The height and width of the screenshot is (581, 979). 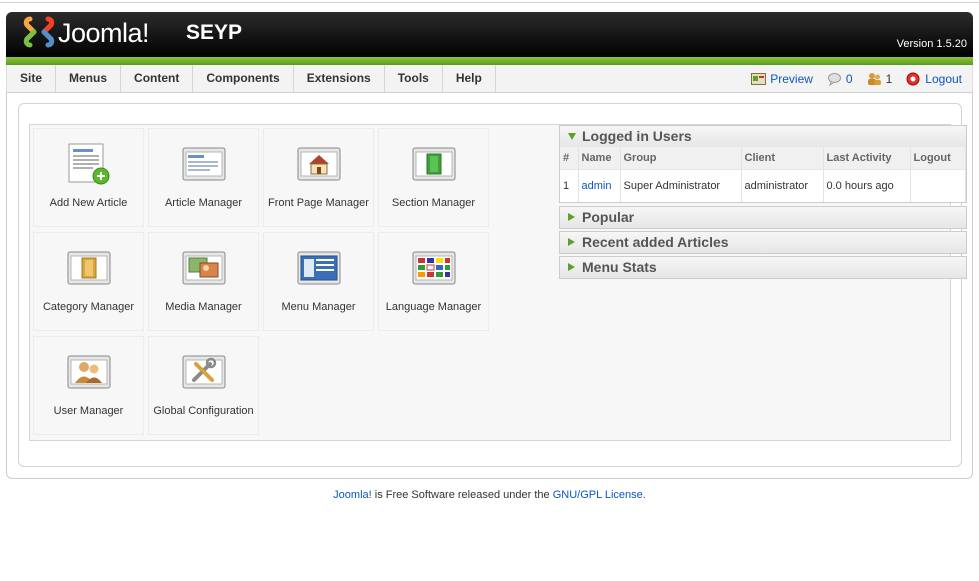 I want to click on quickicon-label: Menu Manager, so click(x=318, y=307).